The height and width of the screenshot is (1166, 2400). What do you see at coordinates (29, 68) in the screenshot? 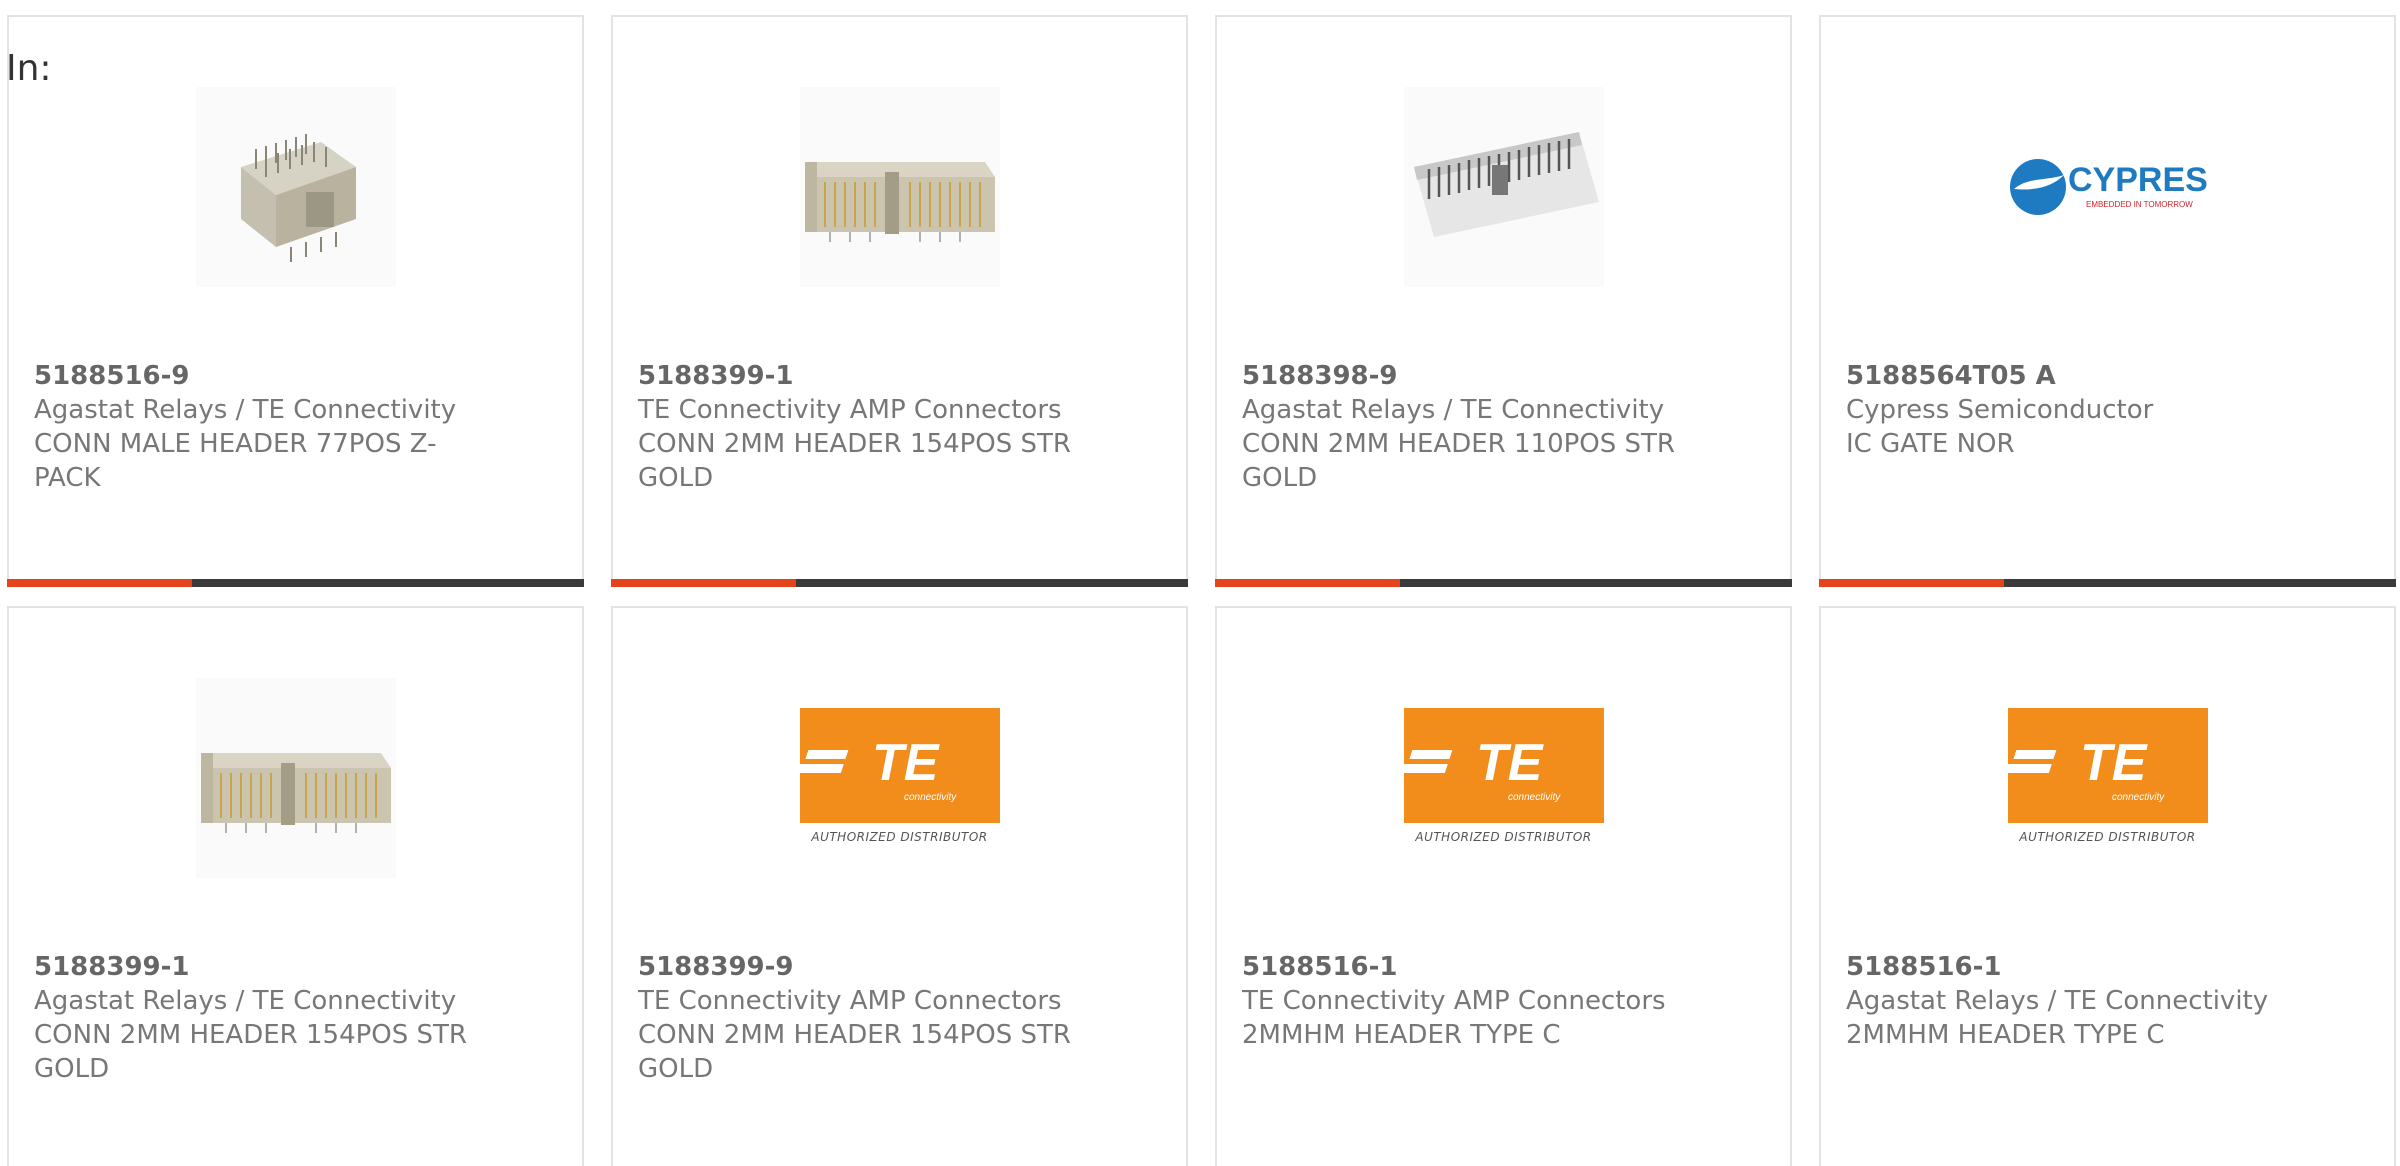
I see `filter-label: In:` at bounding box center [29, 68].